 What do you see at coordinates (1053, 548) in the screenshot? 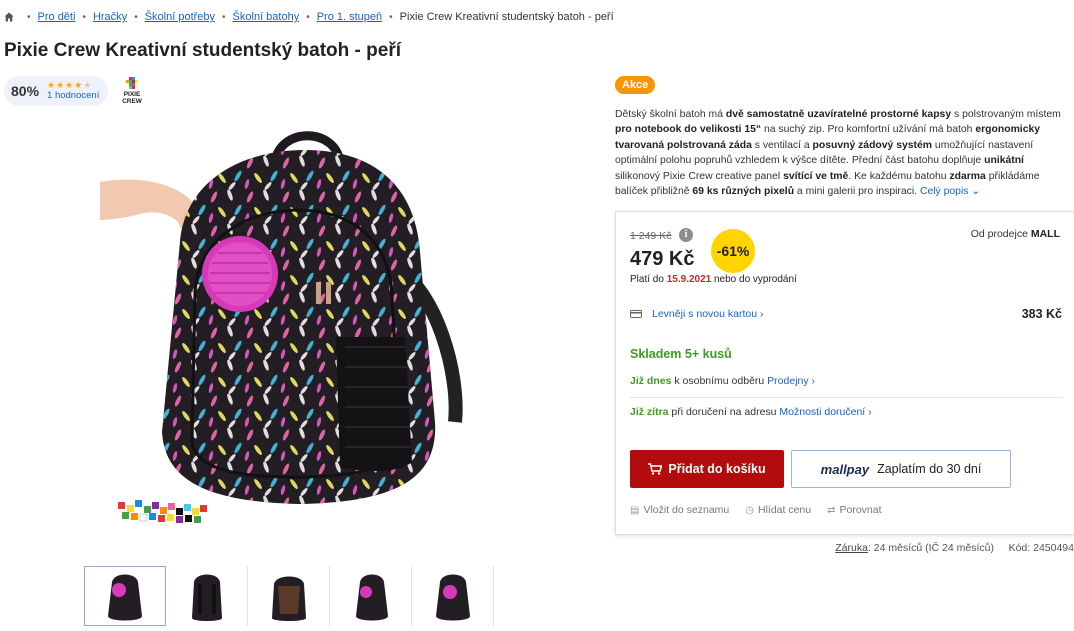
I see `product-code: 2450494` at bounding box center [1053, 548].